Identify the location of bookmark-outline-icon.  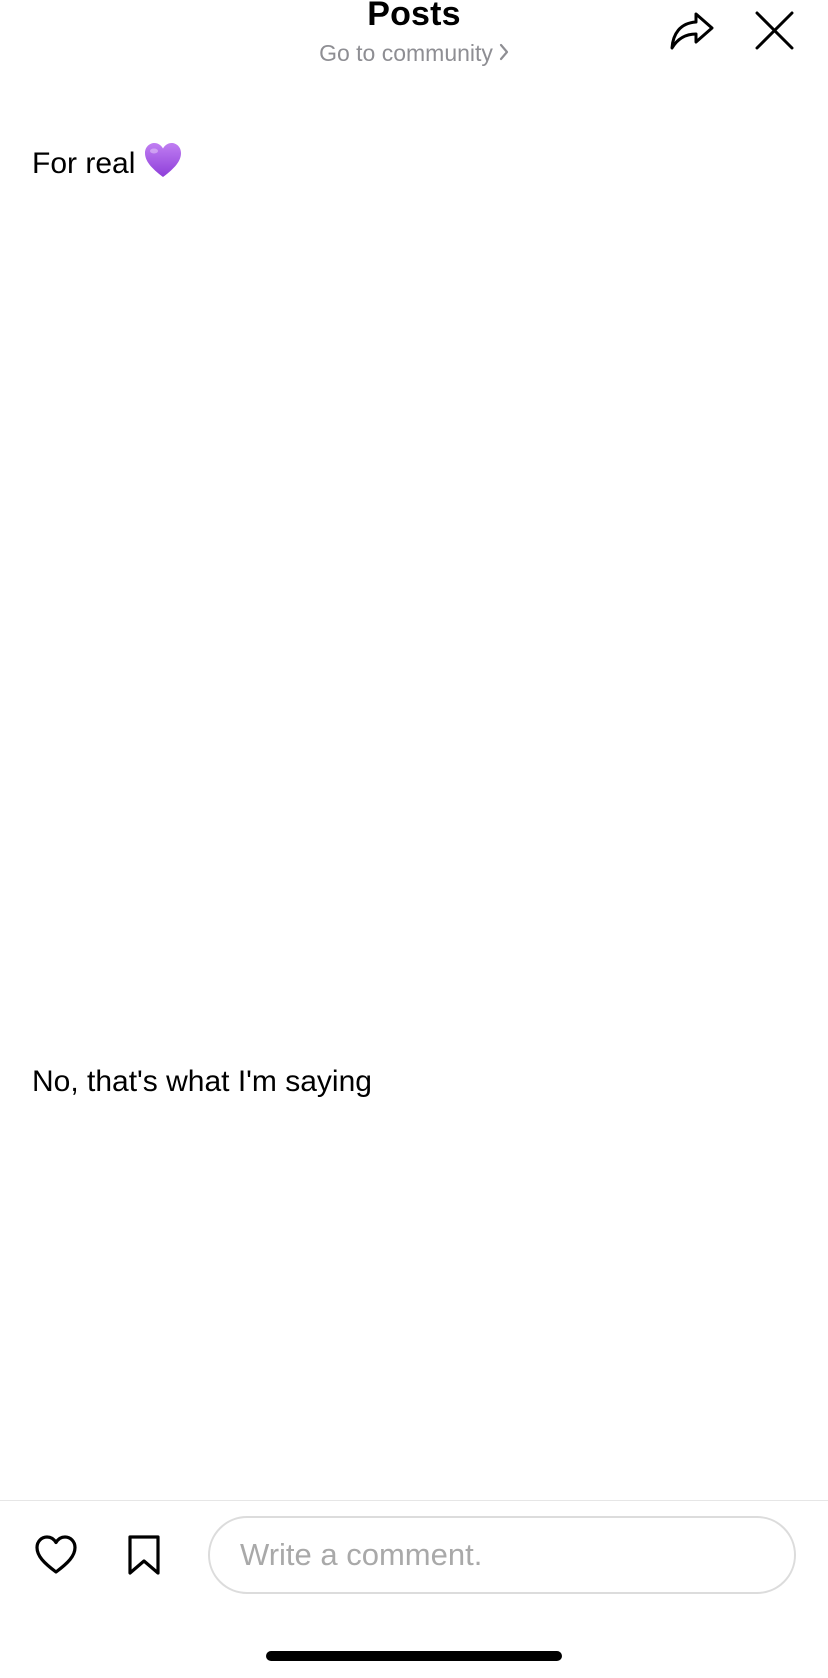
(144, 1555).